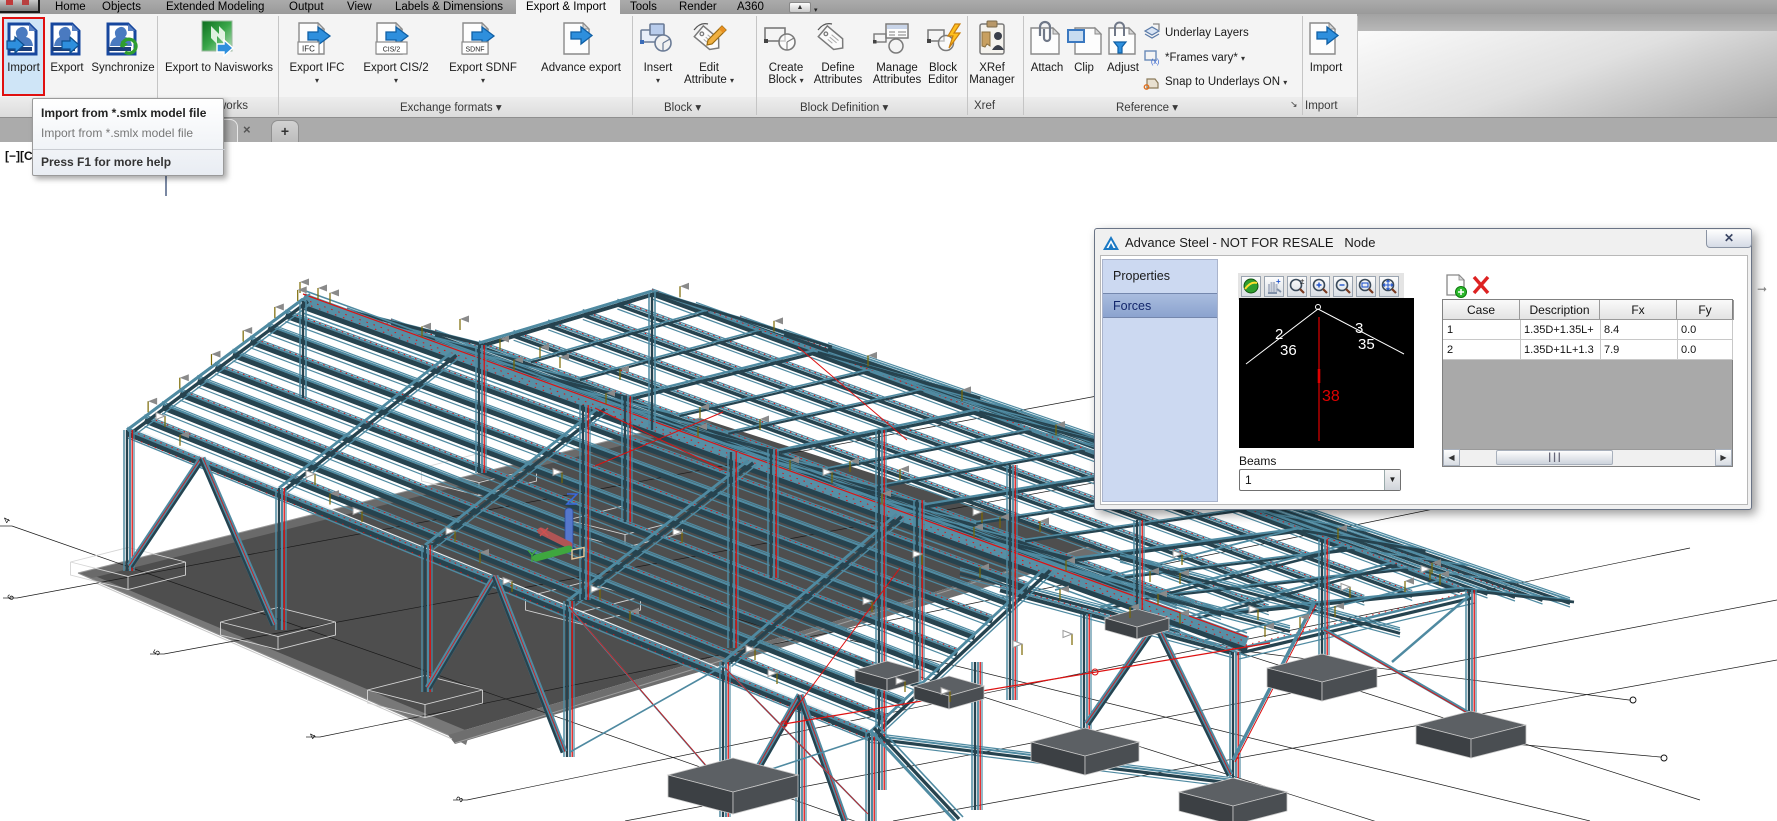 This screenshot has width=1777, height=821. I want to click on svg-text: 5, so click(156, 652).